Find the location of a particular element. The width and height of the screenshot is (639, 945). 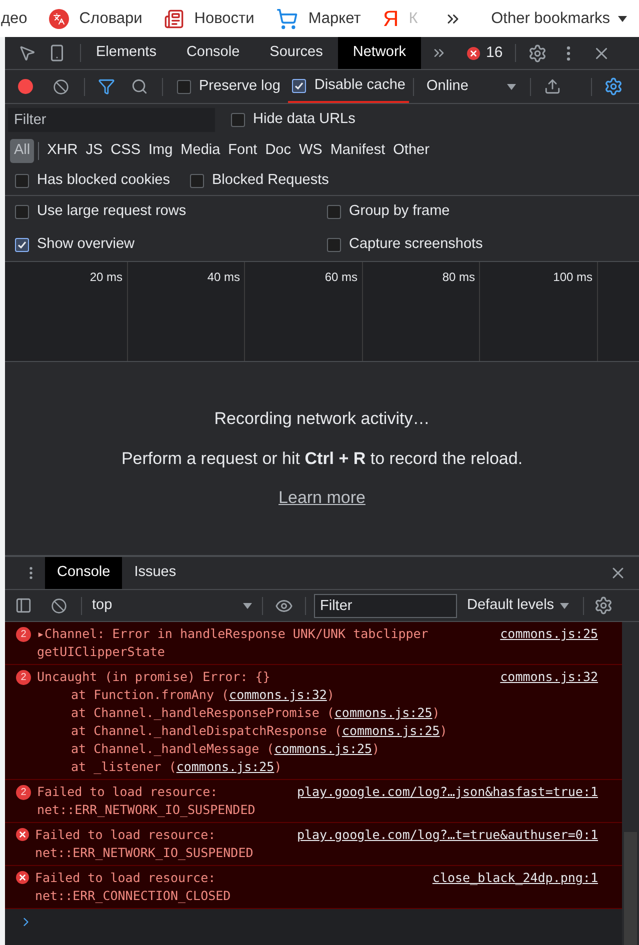

stack-frame-text: at _listener ( is located at coordinates (123, 767).